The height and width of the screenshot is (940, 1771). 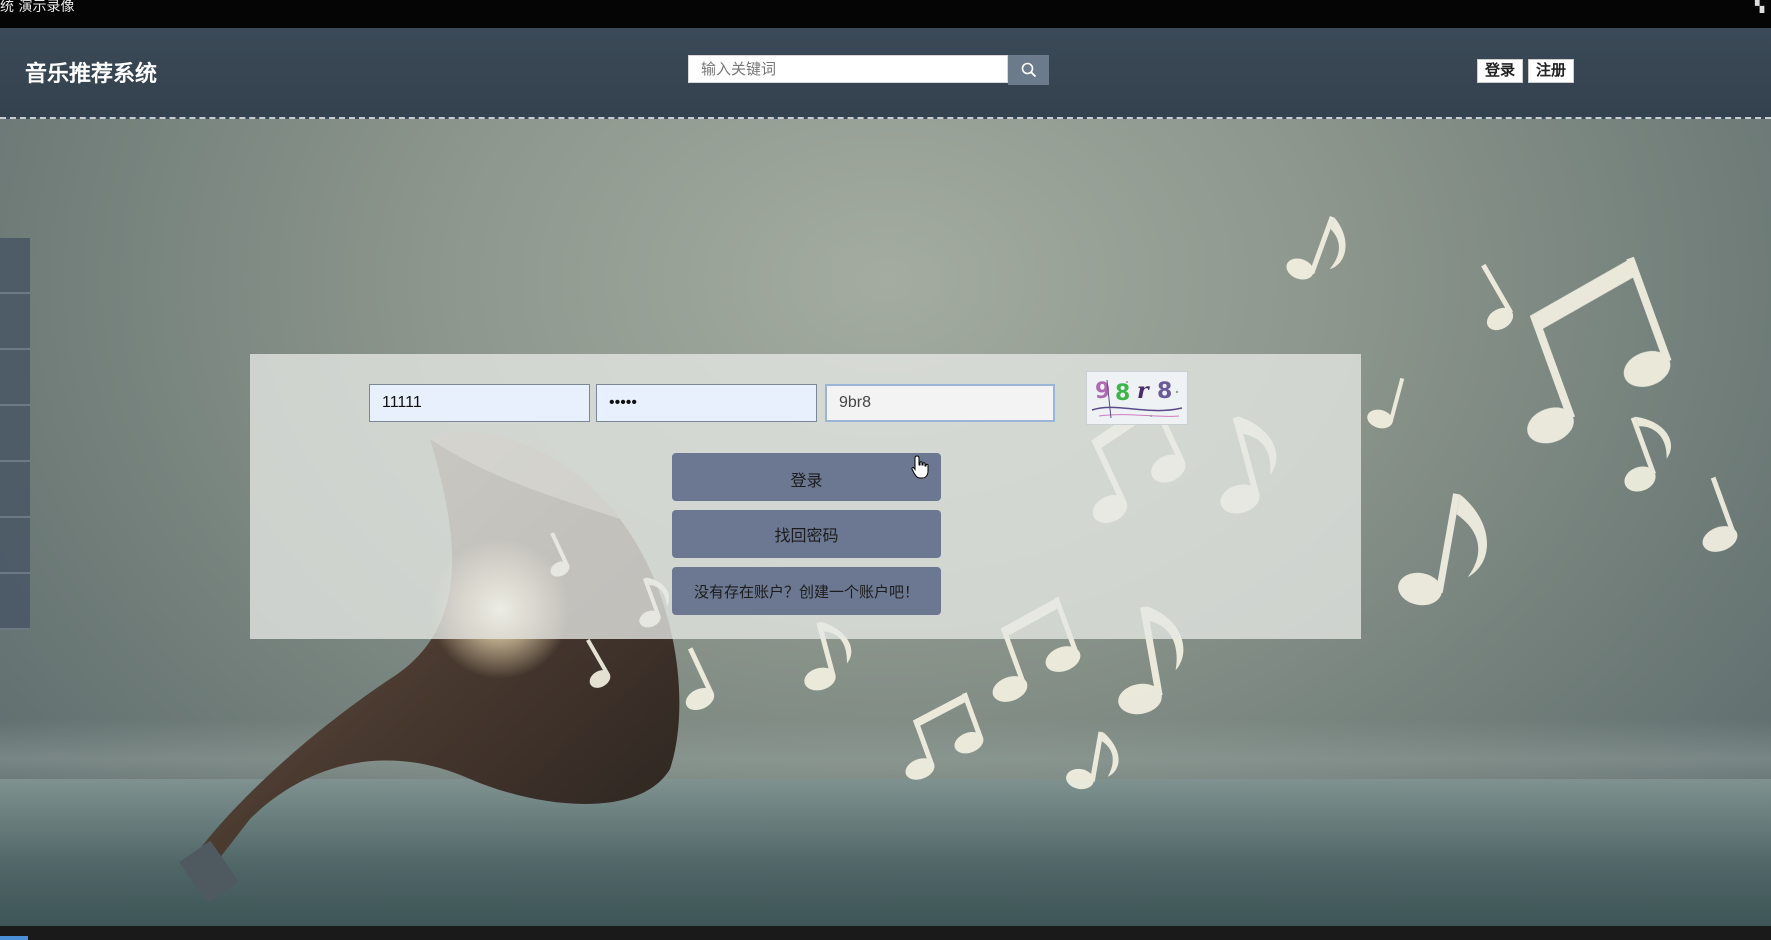 I want to click on side-rail, so click(x=15, y=374).